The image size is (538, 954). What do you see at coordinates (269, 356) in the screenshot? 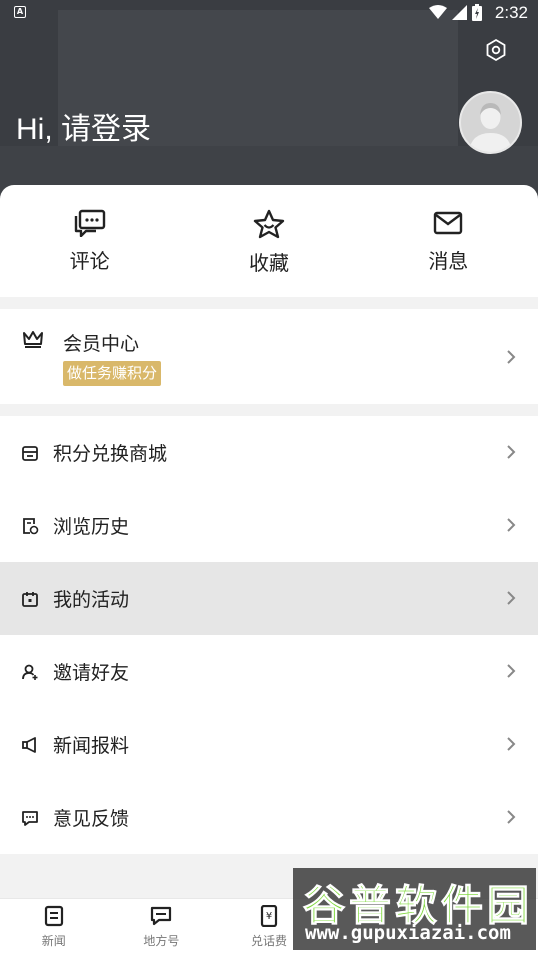
I see `member-center: 会员中心 做任务赚积分` at bounding box center [269, 356].